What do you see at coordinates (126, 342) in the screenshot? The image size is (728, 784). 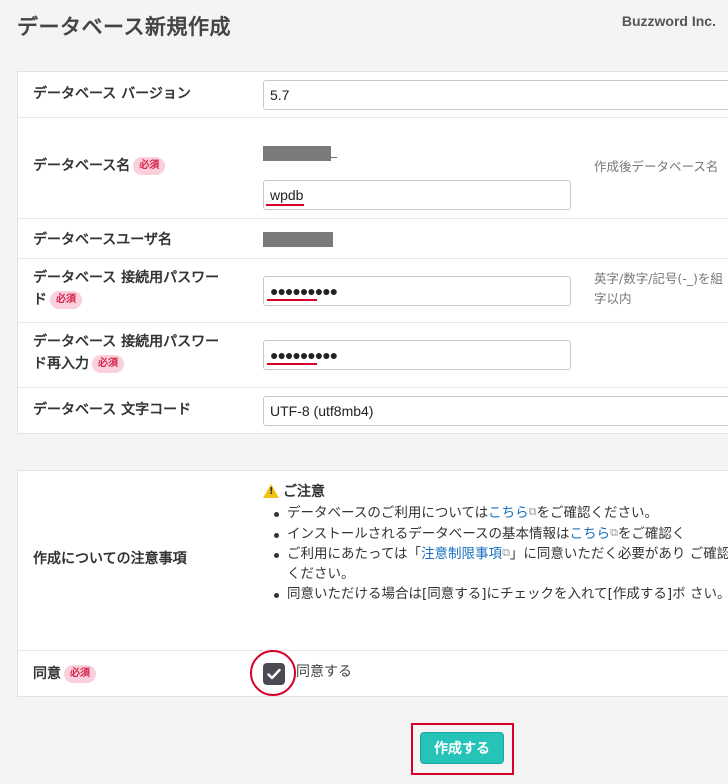 I see `password-confirm-label-line1: データベース 接続用パスワー` at bounding box center [126, 342].